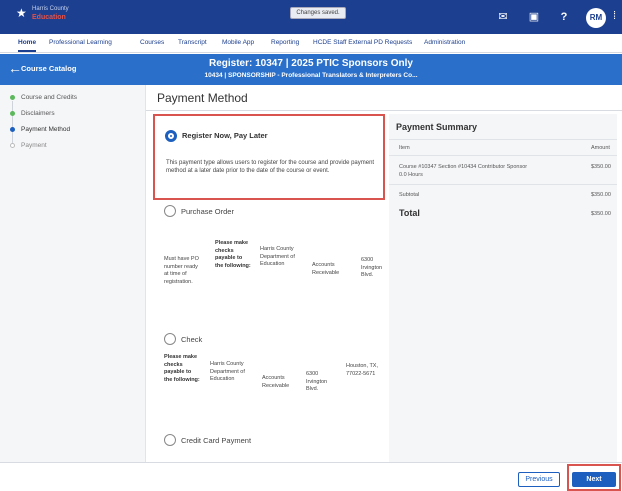 The height and width of the screenshot is (491, 622). Describe the element at coordinates (601, 214) in the screenshot. I see `summary-total-amount: $350.00` at that location.